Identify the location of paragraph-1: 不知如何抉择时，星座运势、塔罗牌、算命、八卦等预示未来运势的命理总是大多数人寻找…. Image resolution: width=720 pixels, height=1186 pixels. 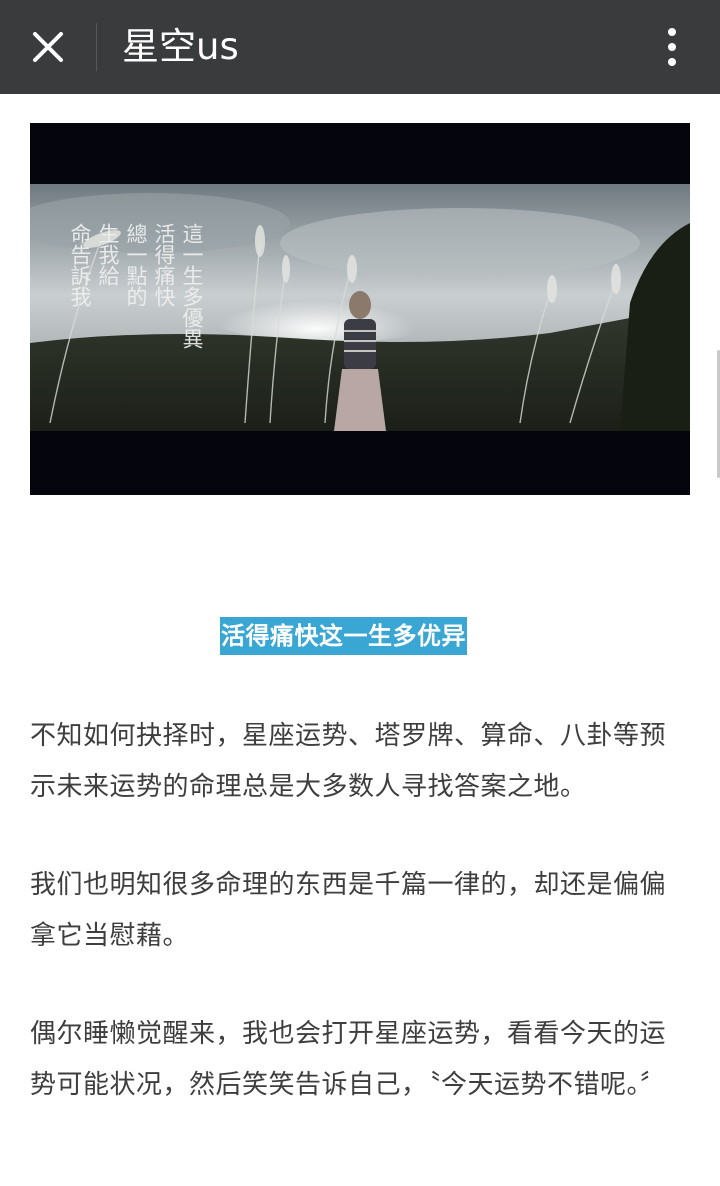
(348, 761).